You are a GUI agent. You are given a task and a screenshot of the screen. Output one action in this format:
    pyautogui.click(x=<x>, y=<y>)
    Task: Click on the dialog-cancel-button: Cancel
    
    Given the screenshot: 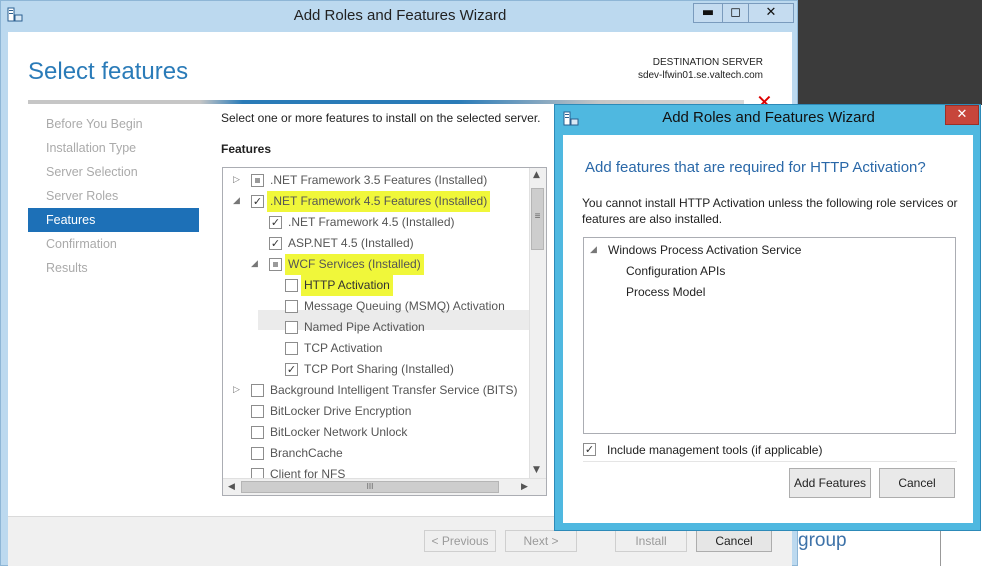 What is the action you would take?
    pyautogui.click(x=917, y=483)
    